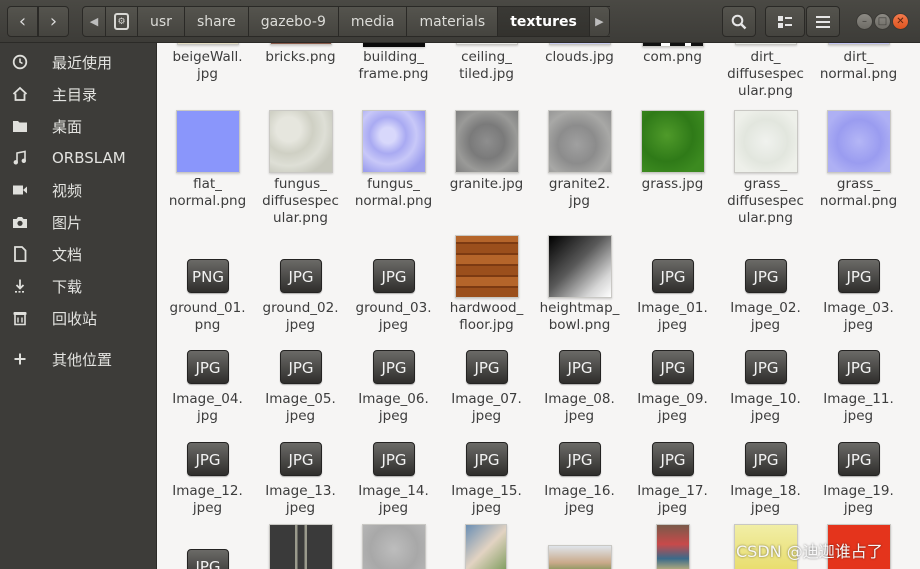 The width and height of the screenshot is (920, 569). I want to click on file-name: grass.jpg, so click(672, 184).